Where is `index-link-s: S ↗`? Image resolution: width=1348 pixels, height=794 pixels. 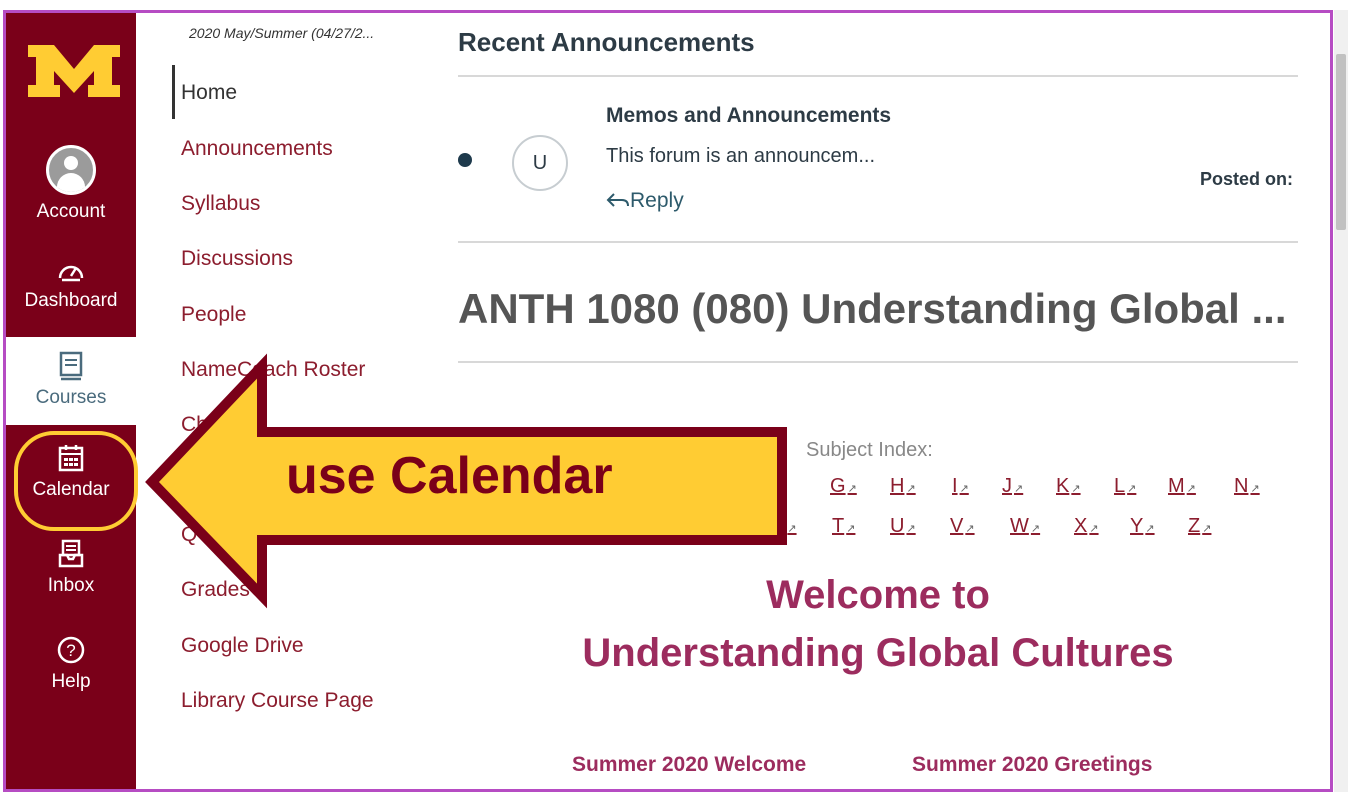
index-link-s: S ↗ is located at coordinates (784, 526).